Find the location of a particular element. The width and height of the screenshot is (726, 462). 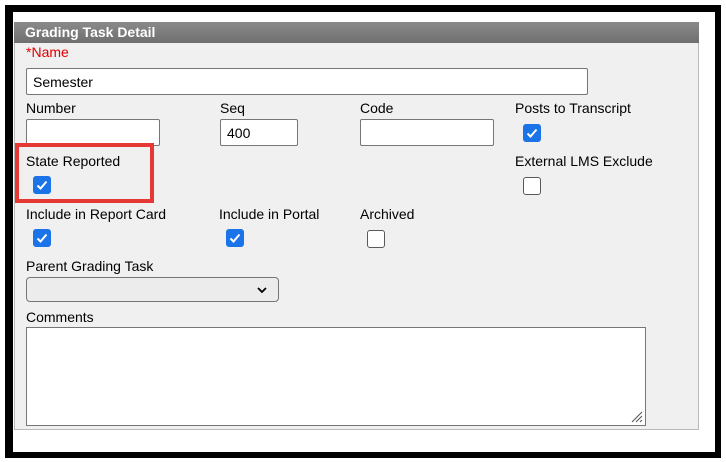

code-field is located at coordinates (427, 132).